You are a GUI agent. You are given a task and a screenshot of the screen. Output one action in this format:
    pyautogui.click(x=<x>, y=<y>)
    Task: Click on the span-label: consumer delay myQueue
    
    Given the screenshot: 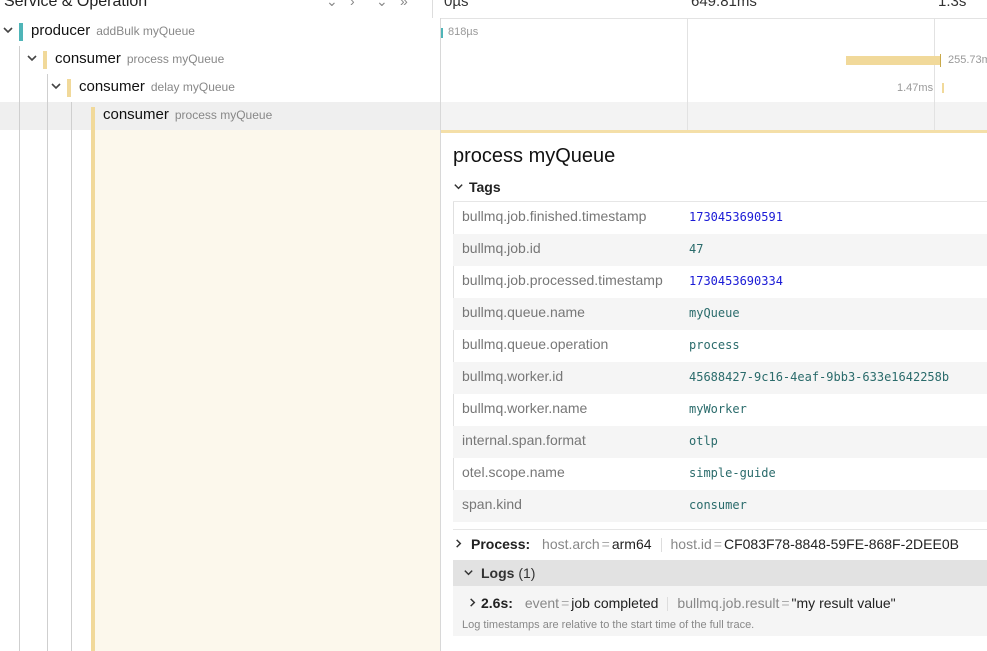 What is the action you would take?
    pyautogui.click(x=157, y=86)
    